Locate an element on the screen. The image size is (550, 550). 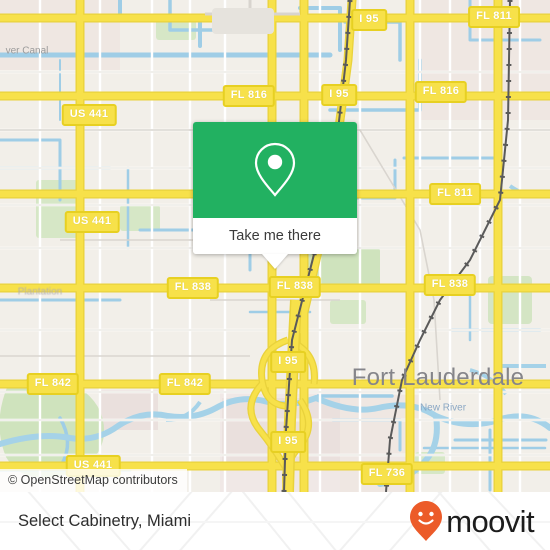
airport-apron is located at coordinates (243, 21).